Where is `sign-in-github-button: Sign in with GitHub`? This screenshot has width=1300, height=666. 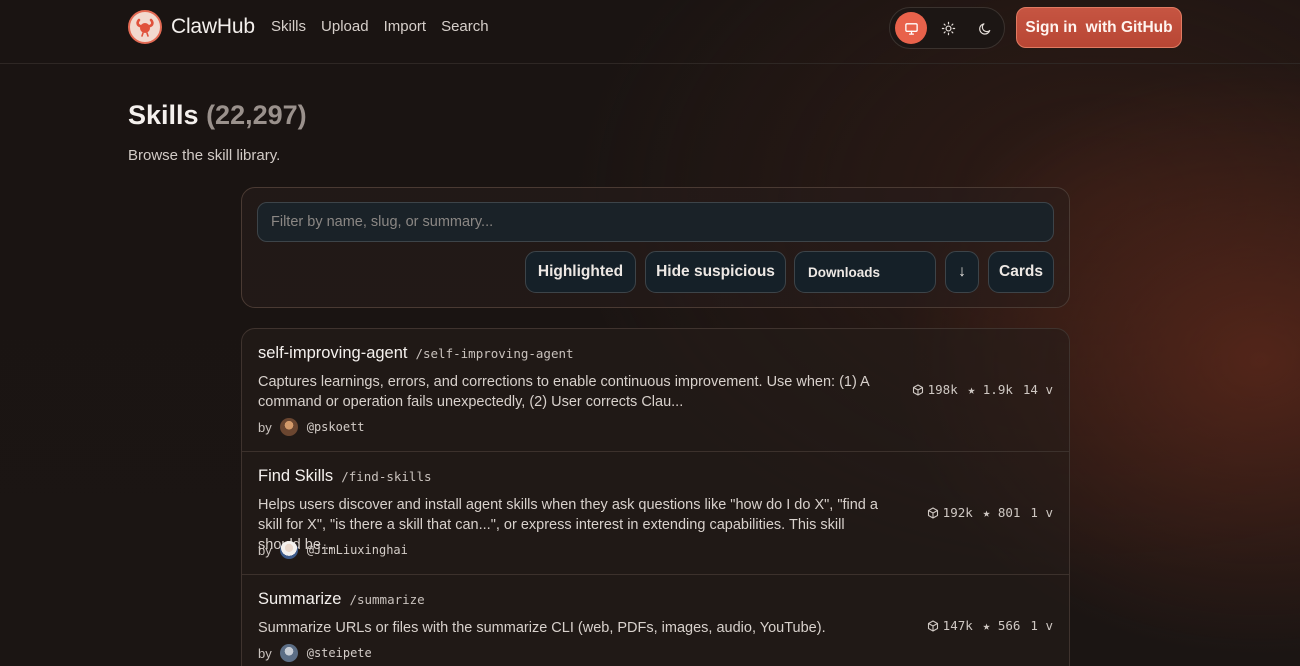
sign-in-github-button: Sign in with GitHub is located at coordinates (1099, 27).